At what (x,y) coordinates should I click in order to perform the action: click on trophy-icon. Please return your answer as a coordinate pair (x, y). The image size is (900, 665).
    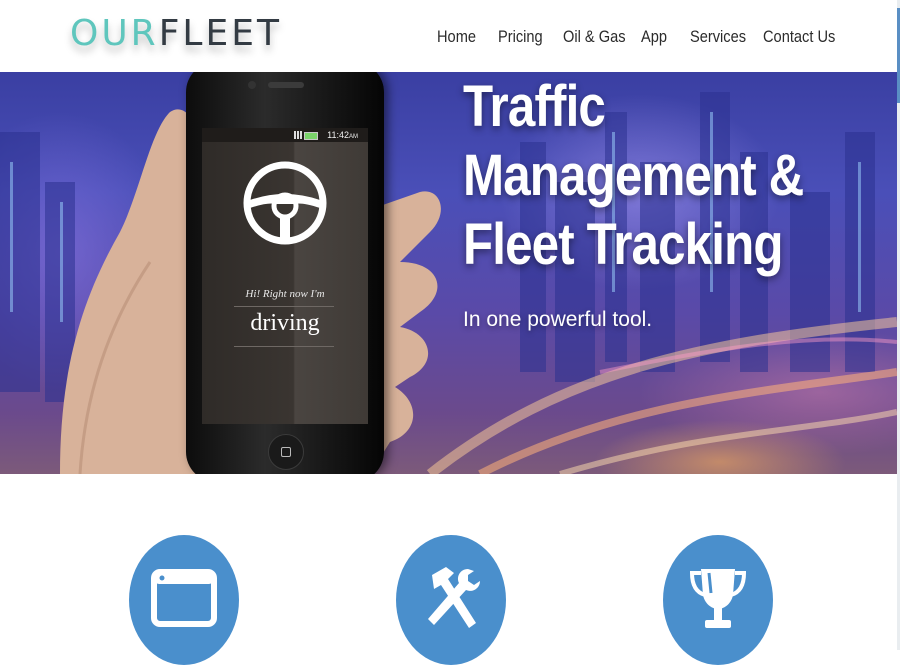
    Looking at the image, I should click on (718, 598).